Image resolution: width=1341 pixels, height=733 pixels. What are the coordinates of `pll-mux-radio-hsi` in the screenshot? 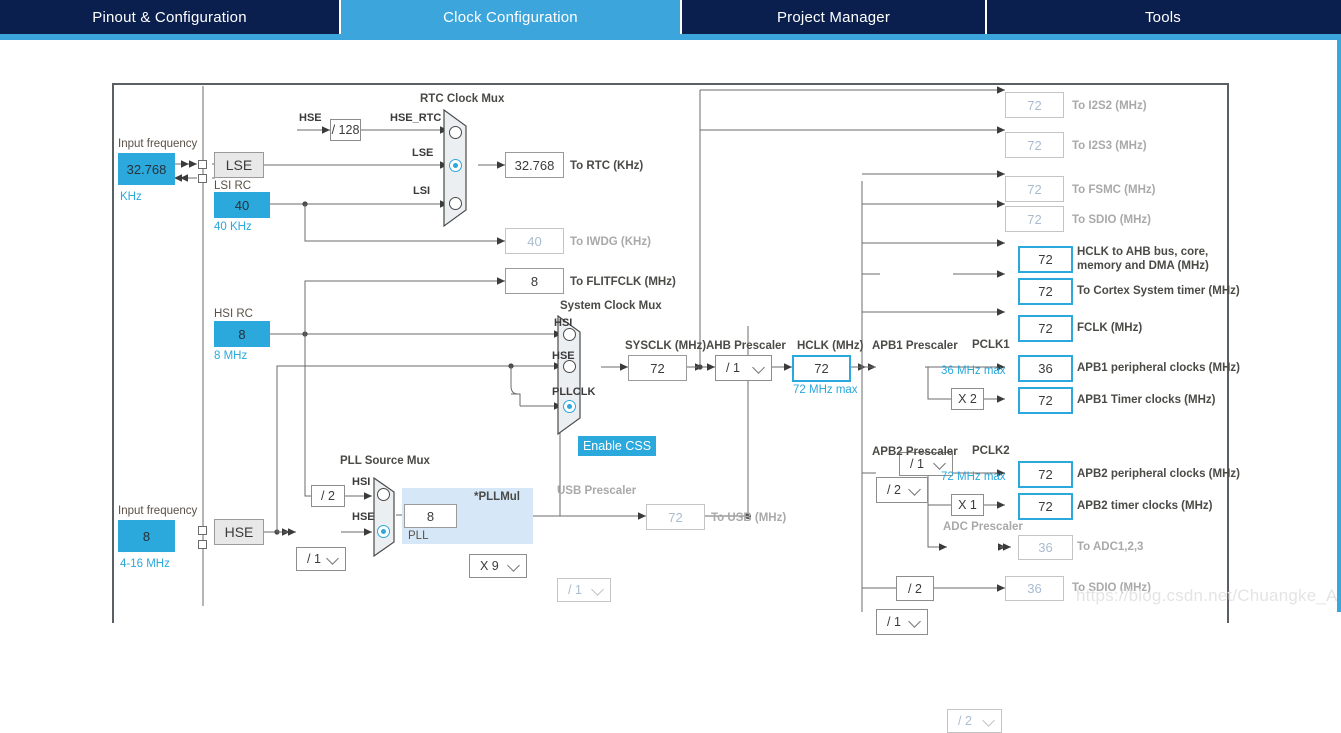 It's located at (383, 494).